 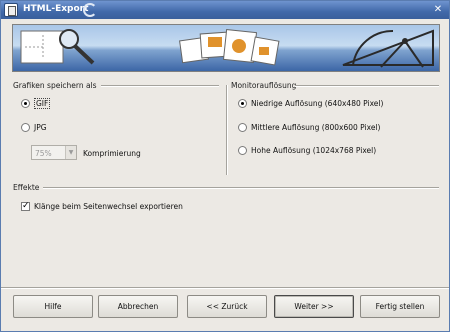 I want to click on title-swirl-icon, so click(x=90, y=10).